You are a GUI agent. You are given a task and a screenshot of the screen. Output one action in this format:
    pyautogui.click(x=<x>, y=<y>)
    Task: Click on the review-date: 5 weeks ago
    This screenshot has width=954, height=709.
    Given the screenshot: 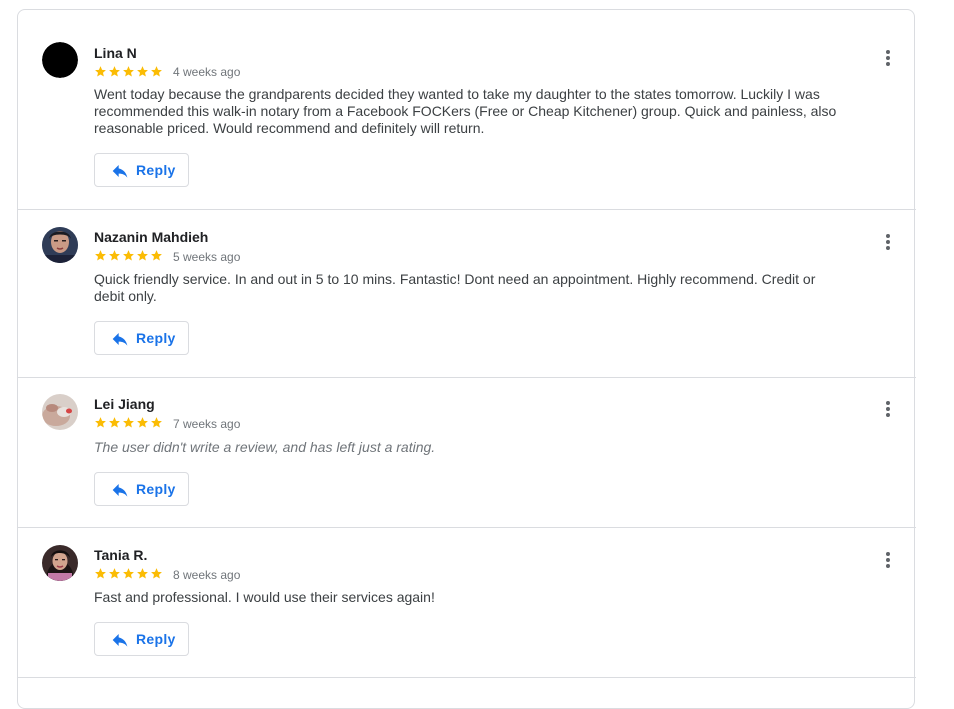 What is the action you would take?
    pyautogui.click(x=207, y=257)
    